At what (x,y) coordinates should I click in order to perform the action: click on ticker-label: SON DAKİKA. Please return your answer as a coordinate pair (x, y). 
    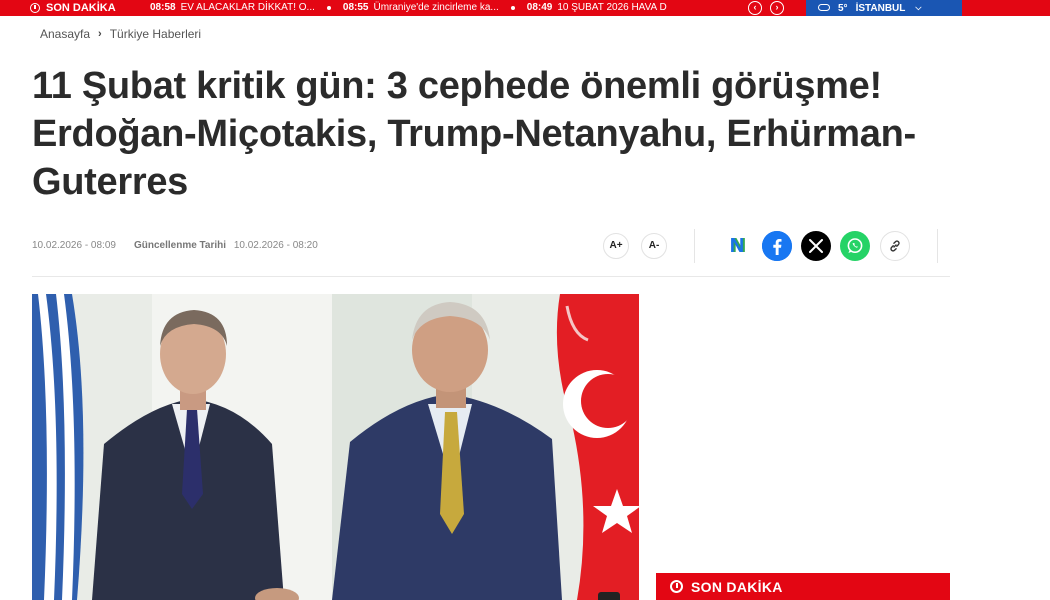
    Looking at the image, I should click on (73, 8).